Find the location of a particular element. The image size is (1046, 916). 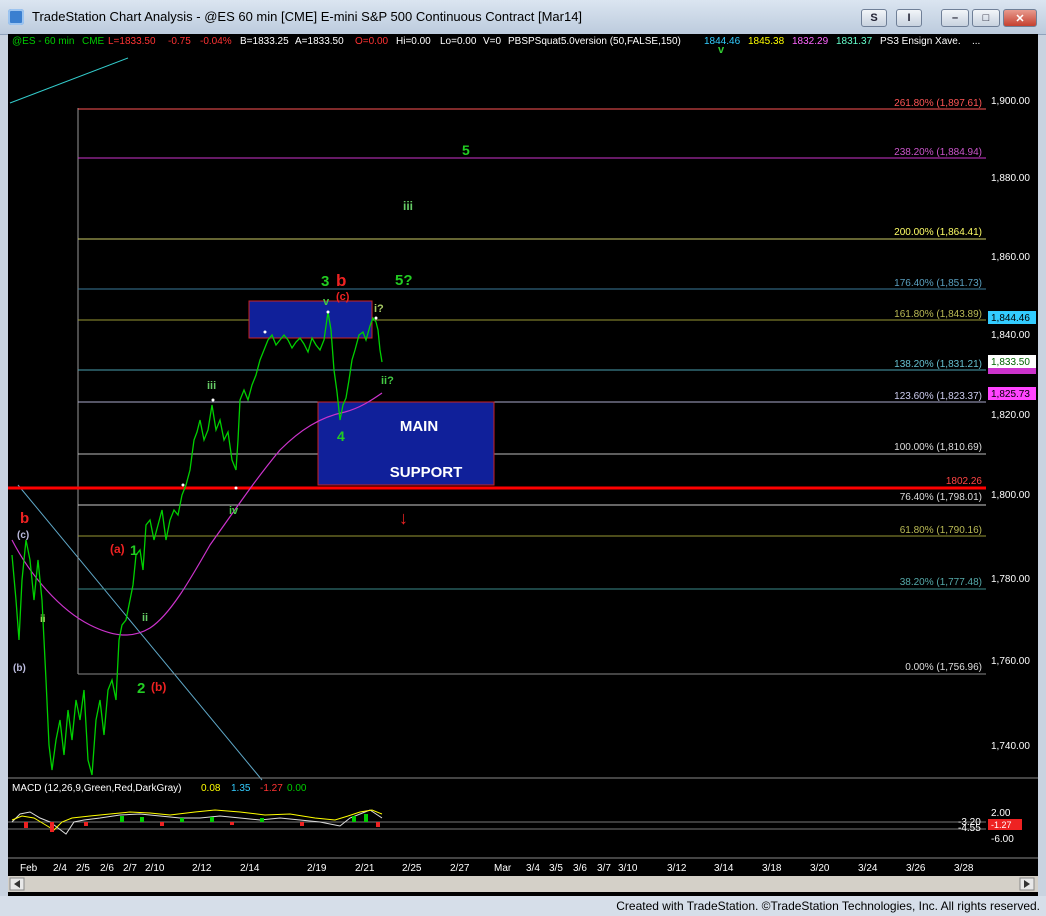

date-tick: 2/10 is located at coordinates (155, 868).